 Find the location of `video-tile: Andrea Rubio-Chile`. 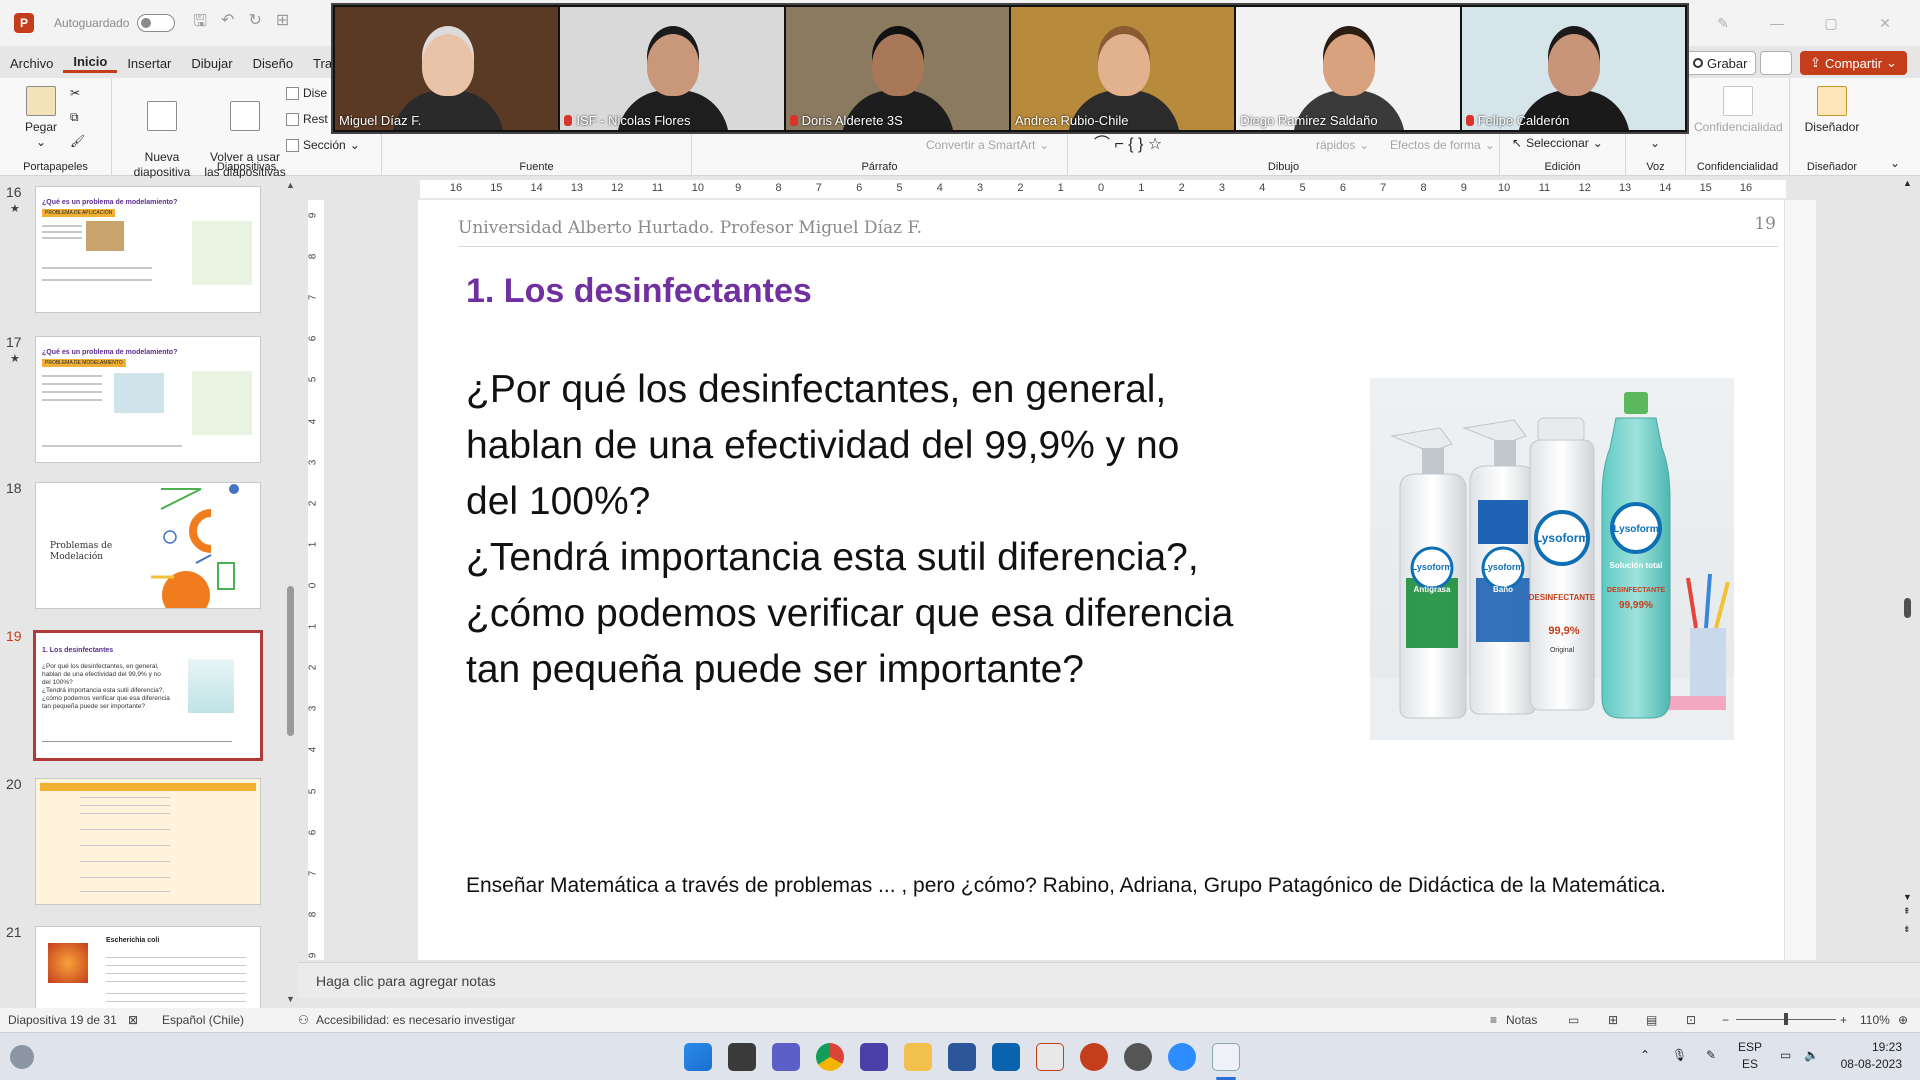

video-tile: Andrea Rubio-Chile is located at coordinates (1122, 68).